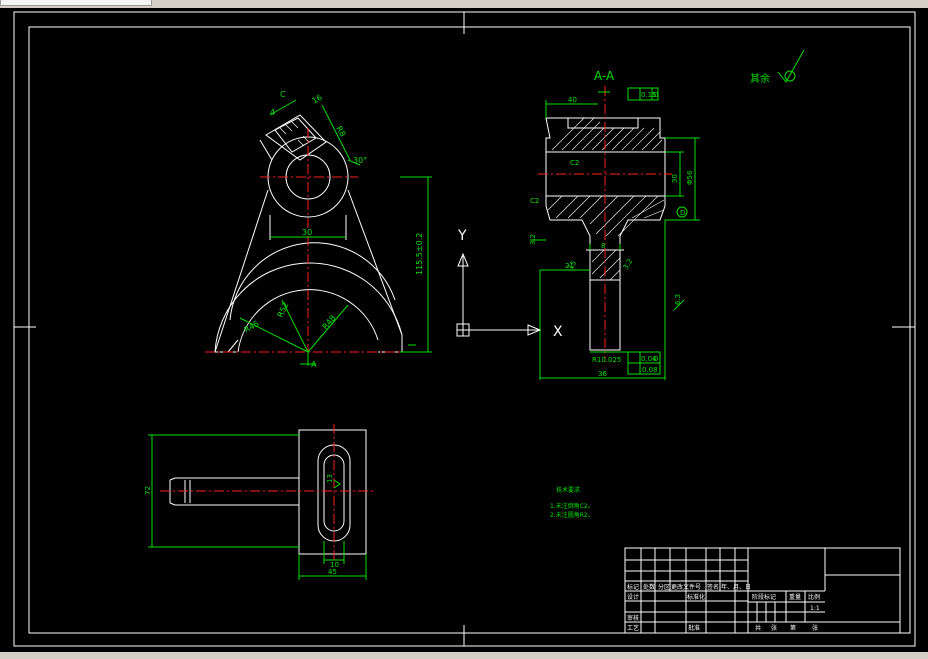  I want to click on dim-13: 13, so click(330, 478).